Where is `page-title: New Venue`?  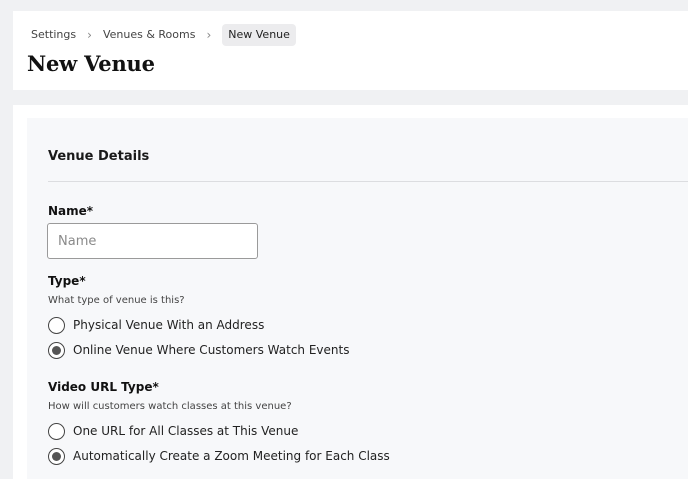
page-title: New Venue is located at coordinates (91, 63).